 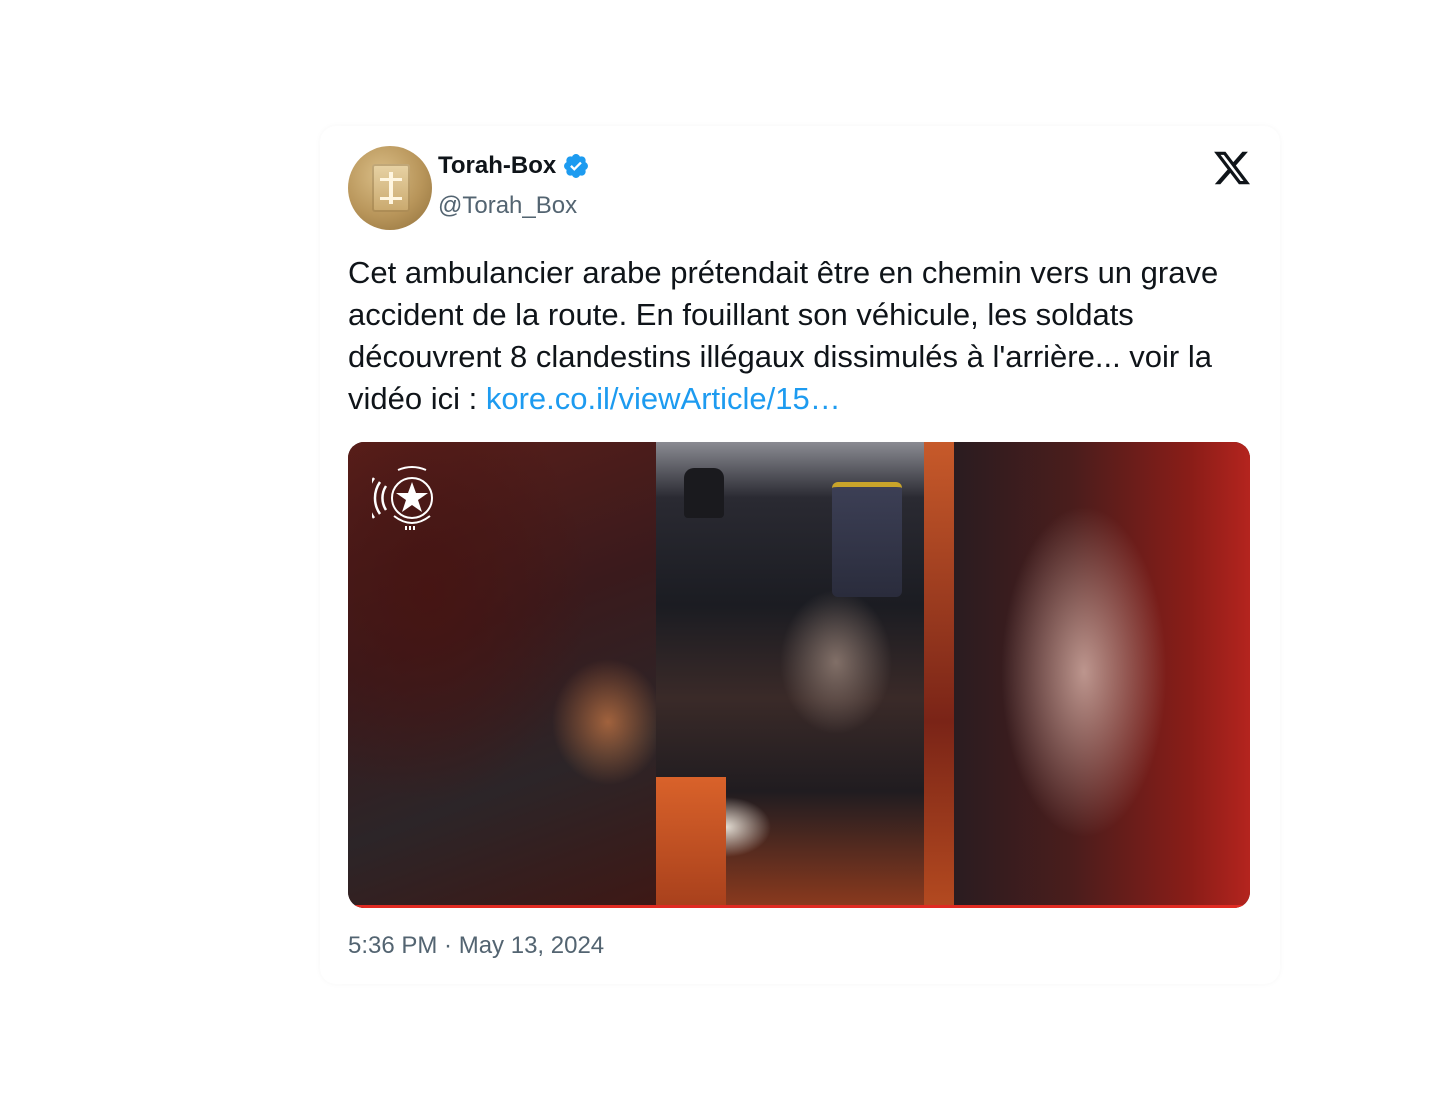 What do you see at coordinates (691, 842) in the screenshot?
I see `orange-cushion` at bounding box center [691, 842].